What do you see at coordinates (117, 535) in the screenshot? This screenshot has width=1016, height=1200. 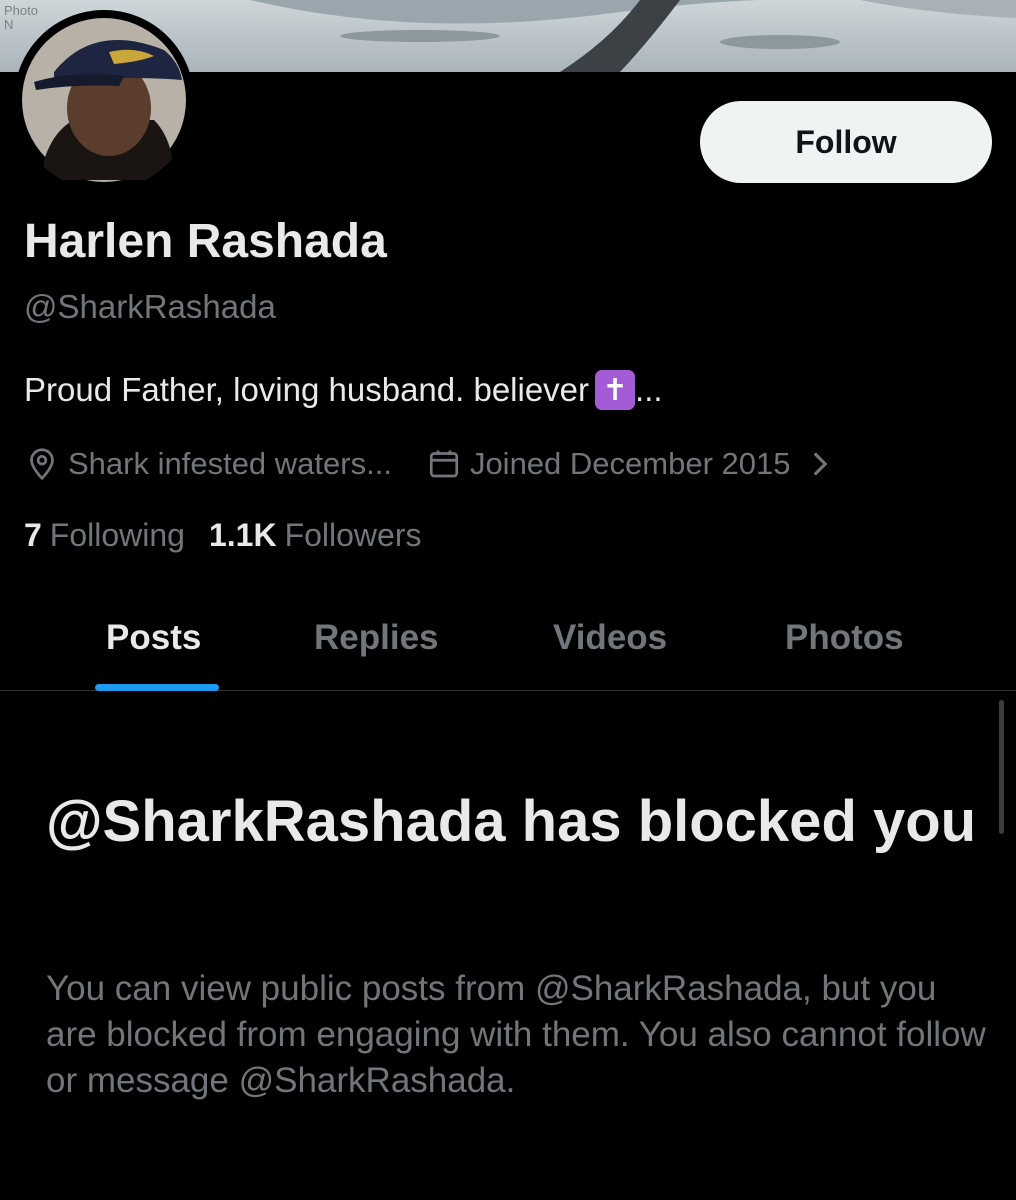 I see `following-label: Following` at bounding box center [117, 535].